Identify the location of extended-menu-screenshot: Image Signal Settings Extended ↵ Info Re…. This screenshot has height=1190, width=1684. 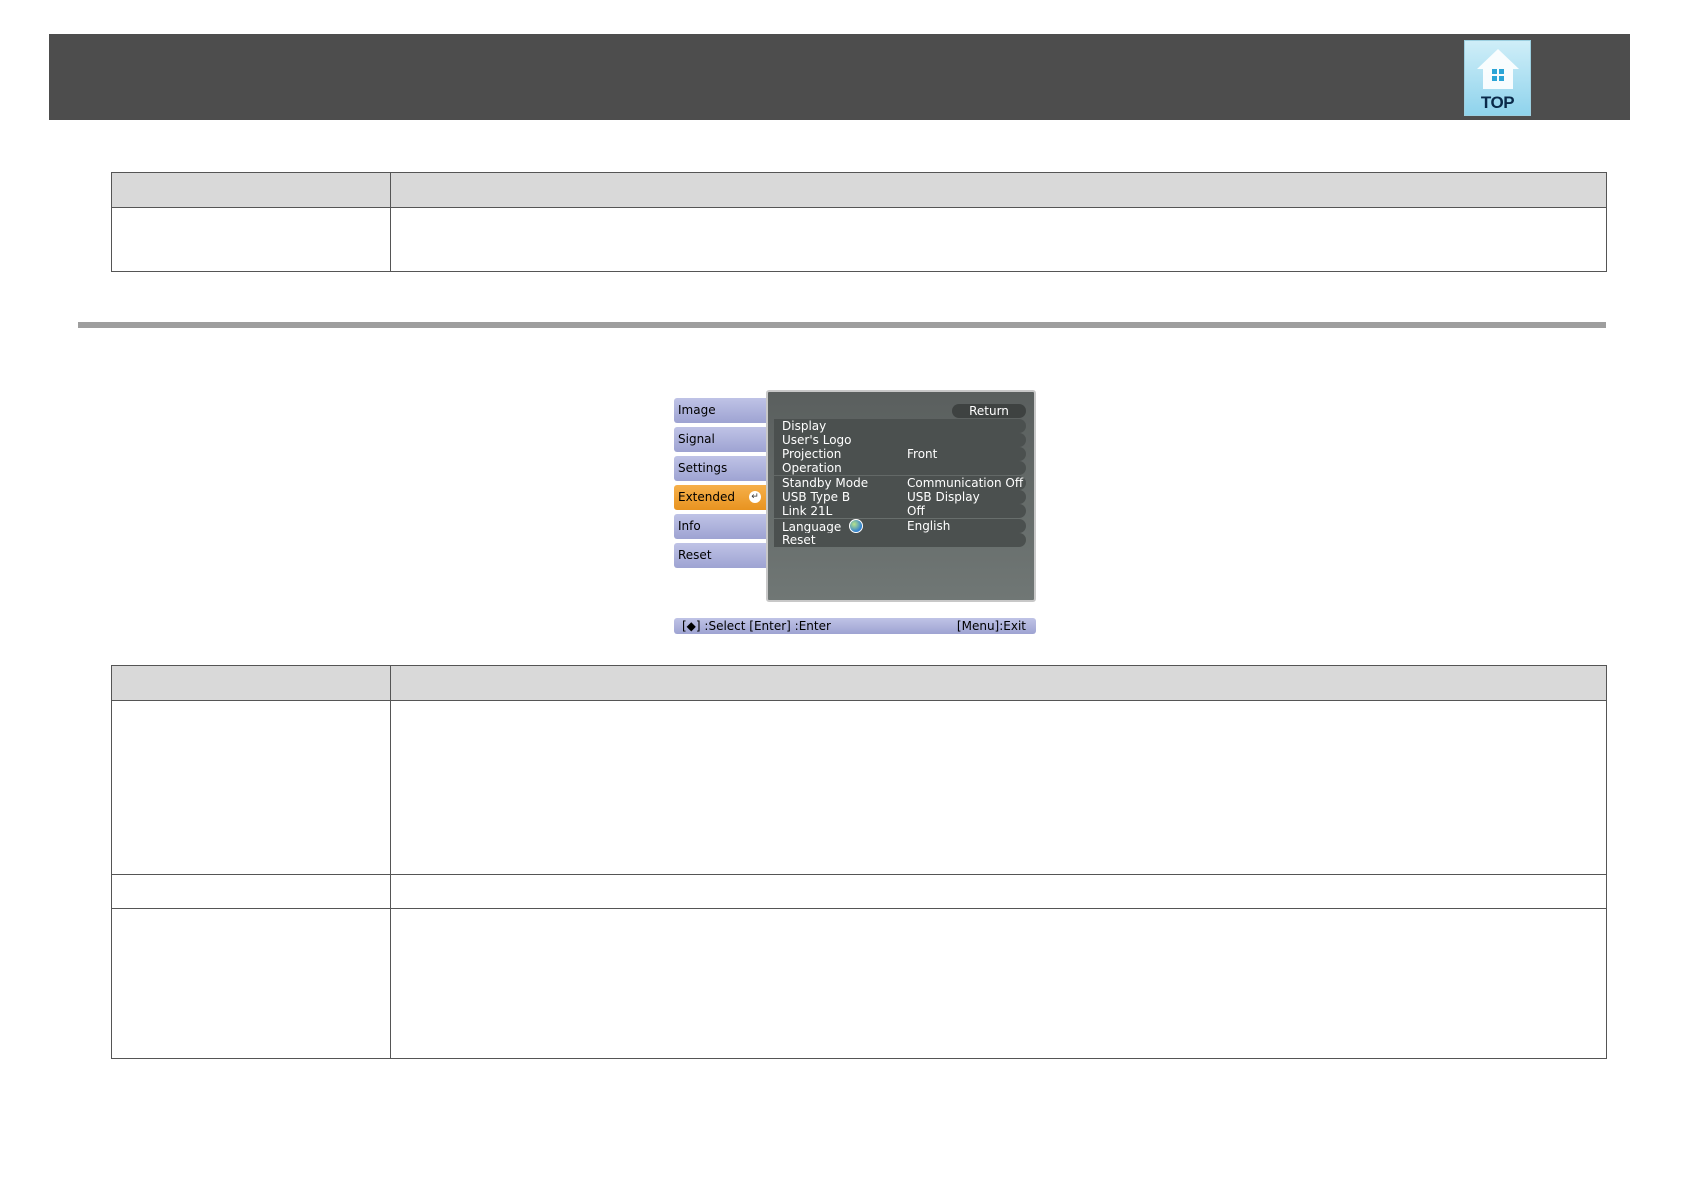
(854, 513).